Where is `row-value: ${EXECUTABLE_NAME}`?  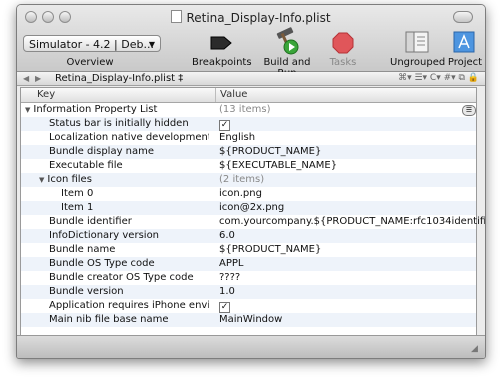
row-value: ${EXECUTABLE_NAME} is located at coordinates (276, 166).